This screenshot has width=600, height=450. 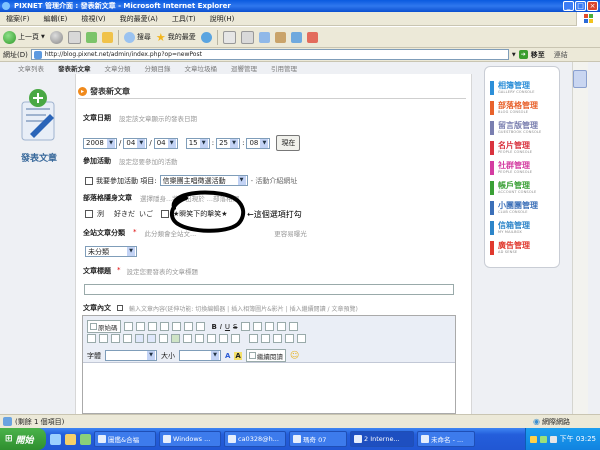 I want to click on italic-icon: I, so click(x=221, y=327).